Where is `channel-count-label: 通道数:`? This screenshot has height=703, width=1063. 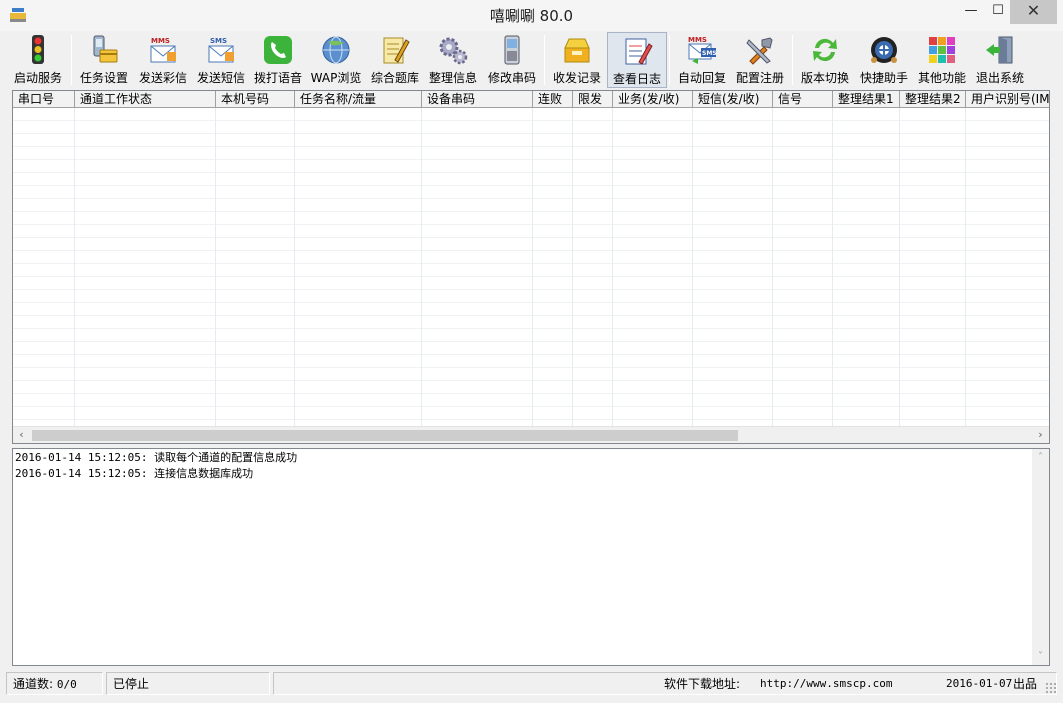 channel-count-label: 通道数: is located at coordinates (33, 684).